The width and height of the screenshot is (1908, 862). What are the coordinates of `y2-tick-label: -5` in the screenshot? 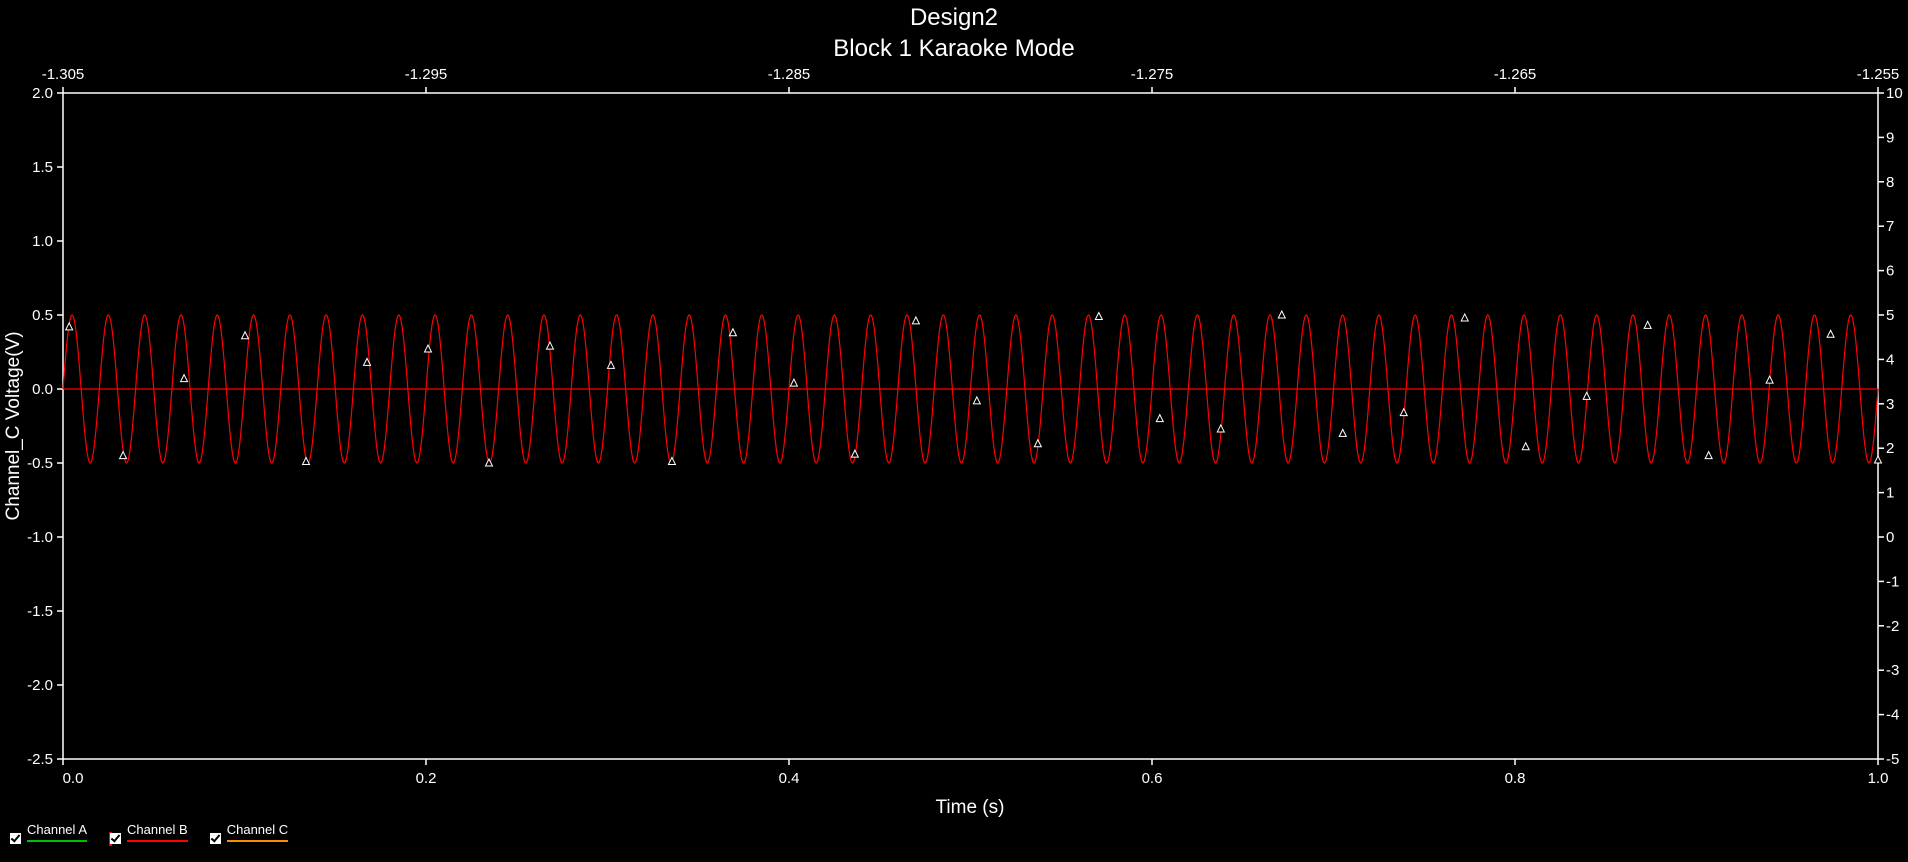 It's located at (1892, 759).